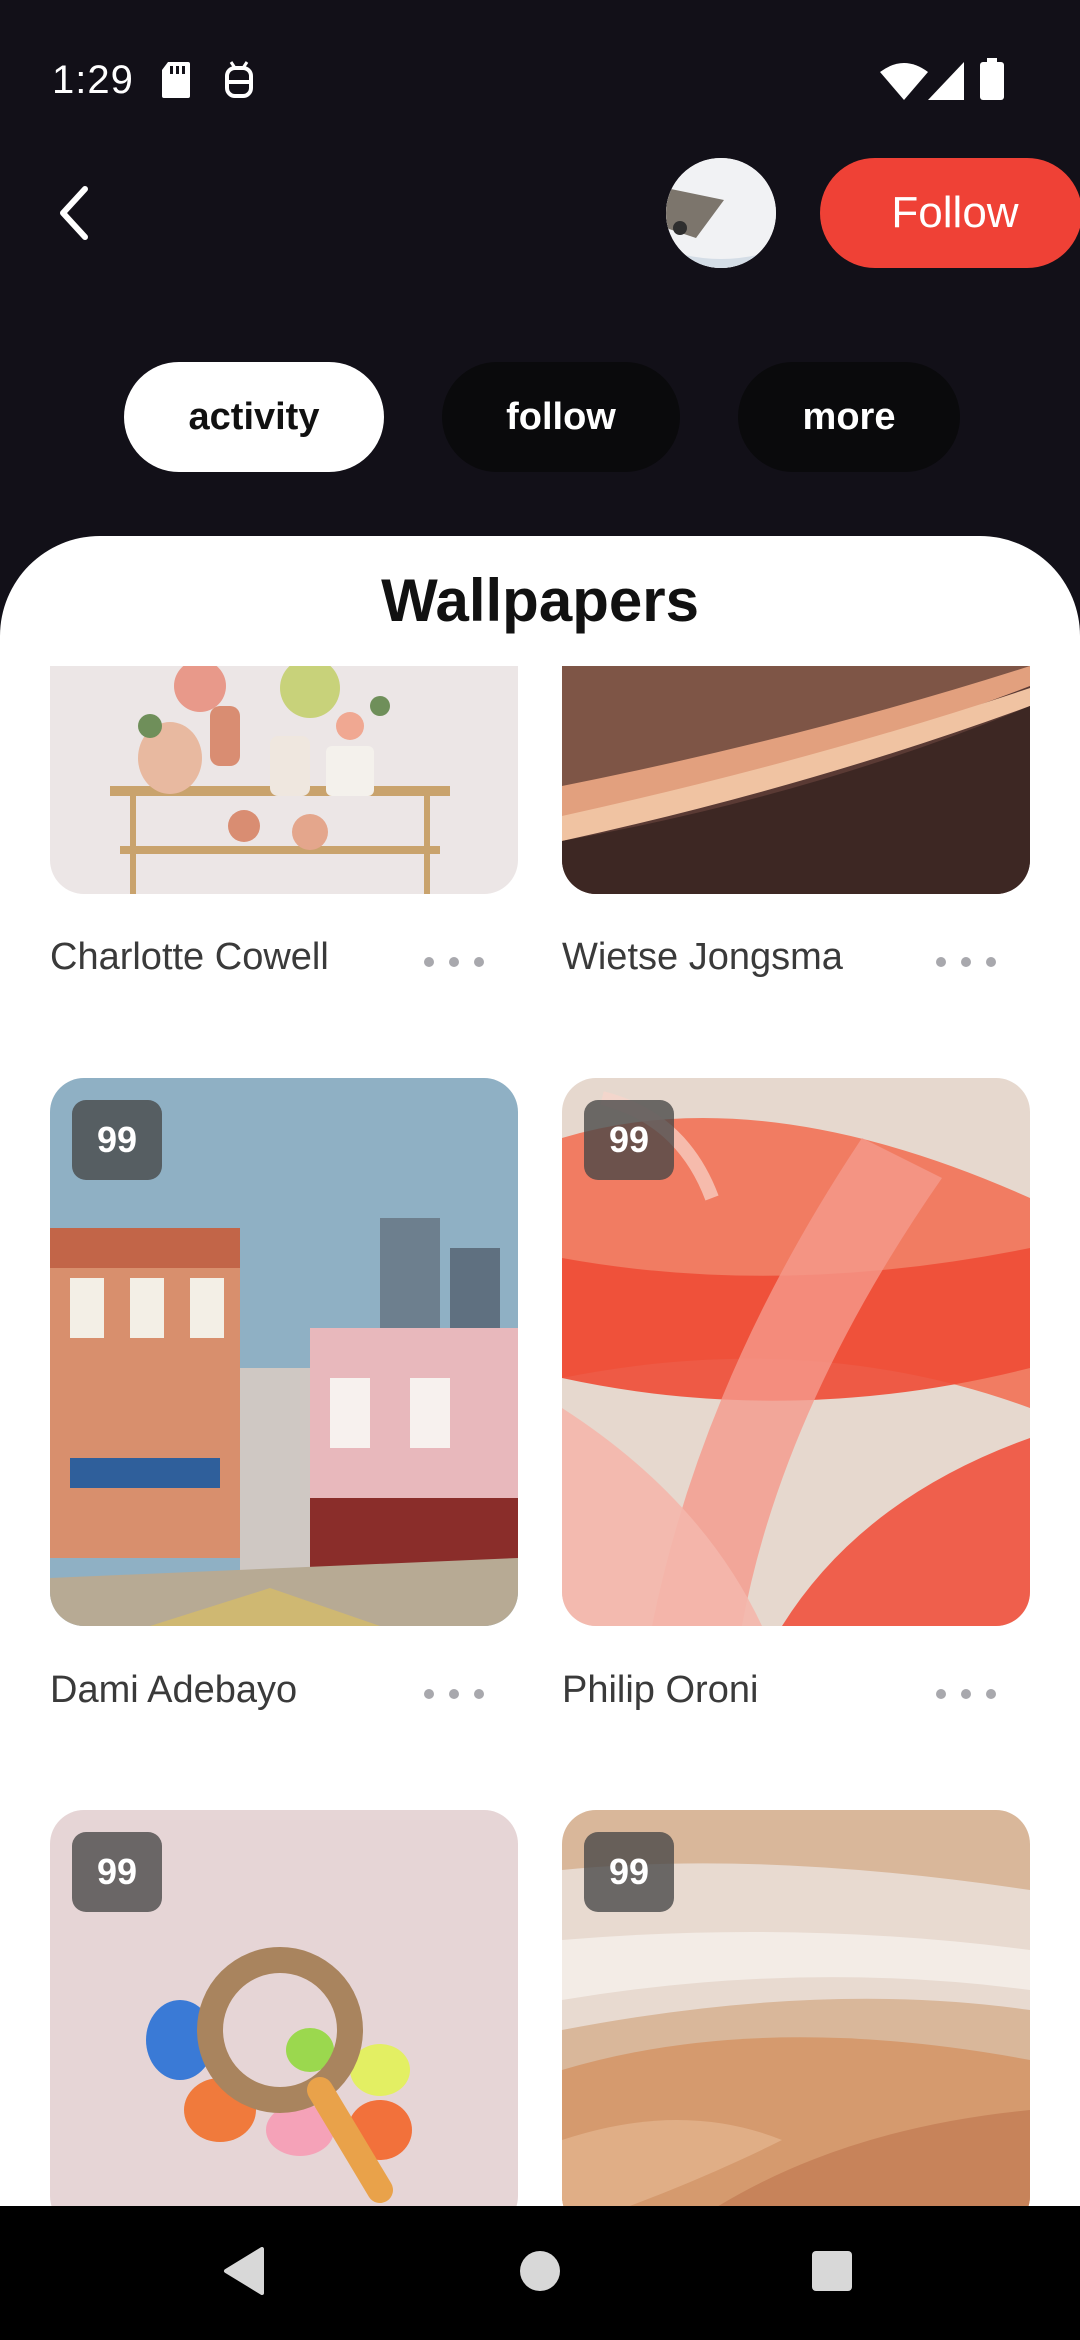  I want to click on wifi-icon, so click(904, 83).